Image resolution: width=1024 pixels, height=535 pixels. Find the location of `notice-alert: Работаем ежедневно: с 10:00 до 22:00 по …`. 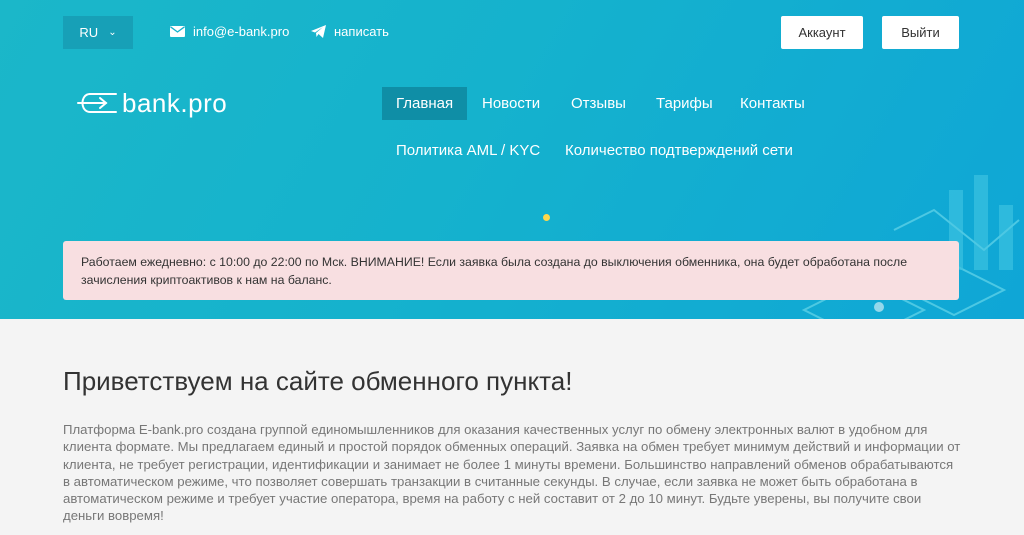

notice-alert: Работаем ежедневно: с 10:00 до 22:00 по … is located at coordinates (511, 270).